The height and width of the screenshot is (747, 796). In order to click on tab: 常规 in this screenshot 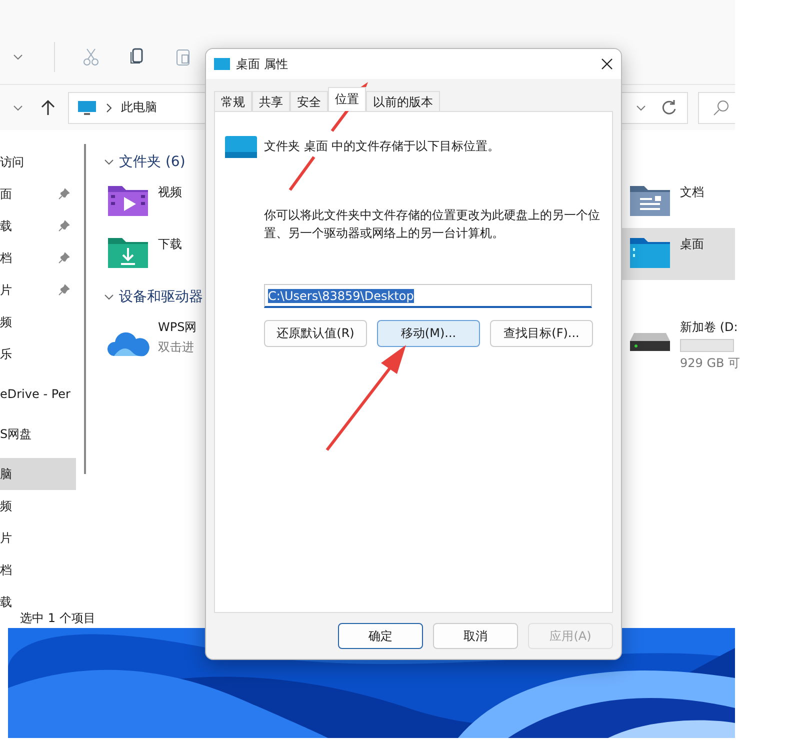, I will do `click(233, 102)`.